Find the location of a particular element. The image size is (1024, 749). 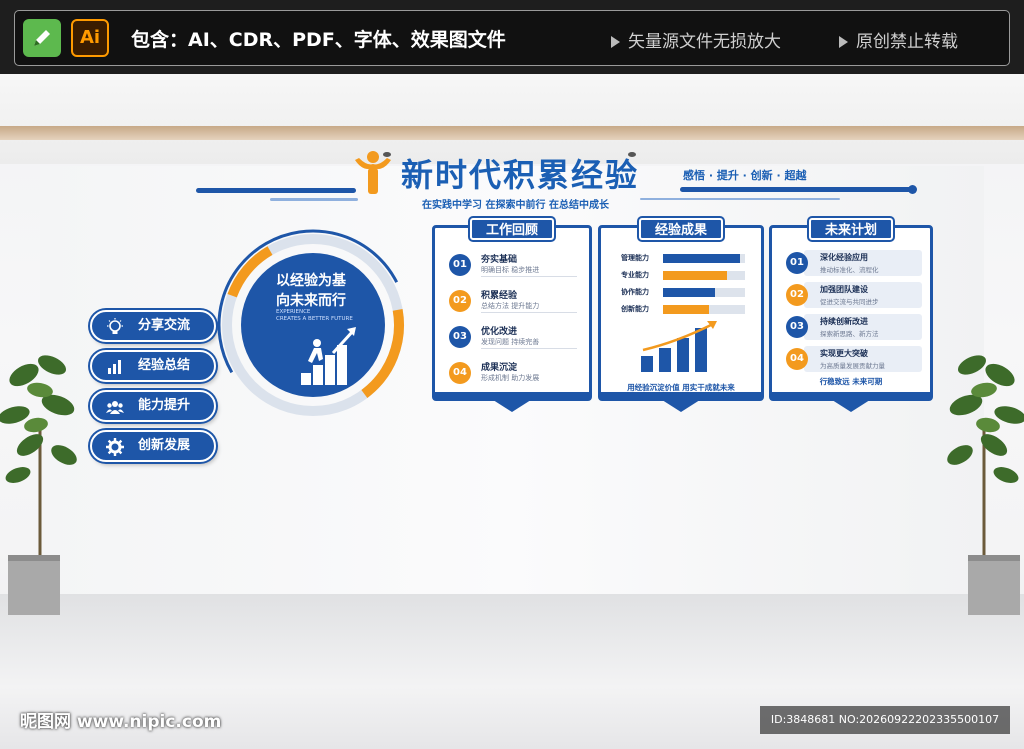

item-title: 加强团队建设 is located at coordinates (844, 289).